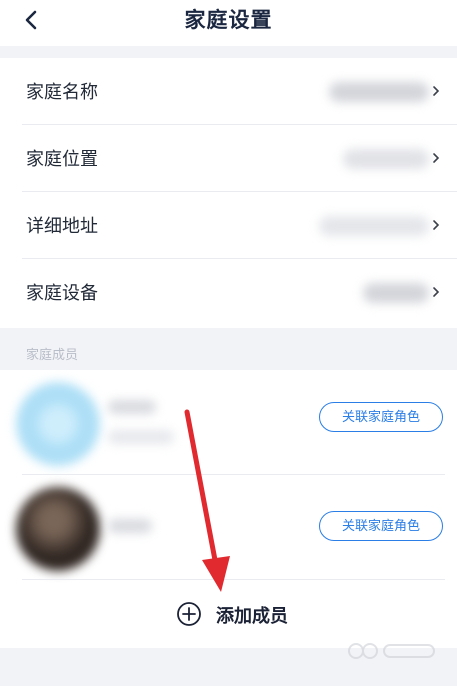 Image resolution: width=457 pixels, height=686 pixels. I want to click on header: 家庭设置, so click(228, 23).